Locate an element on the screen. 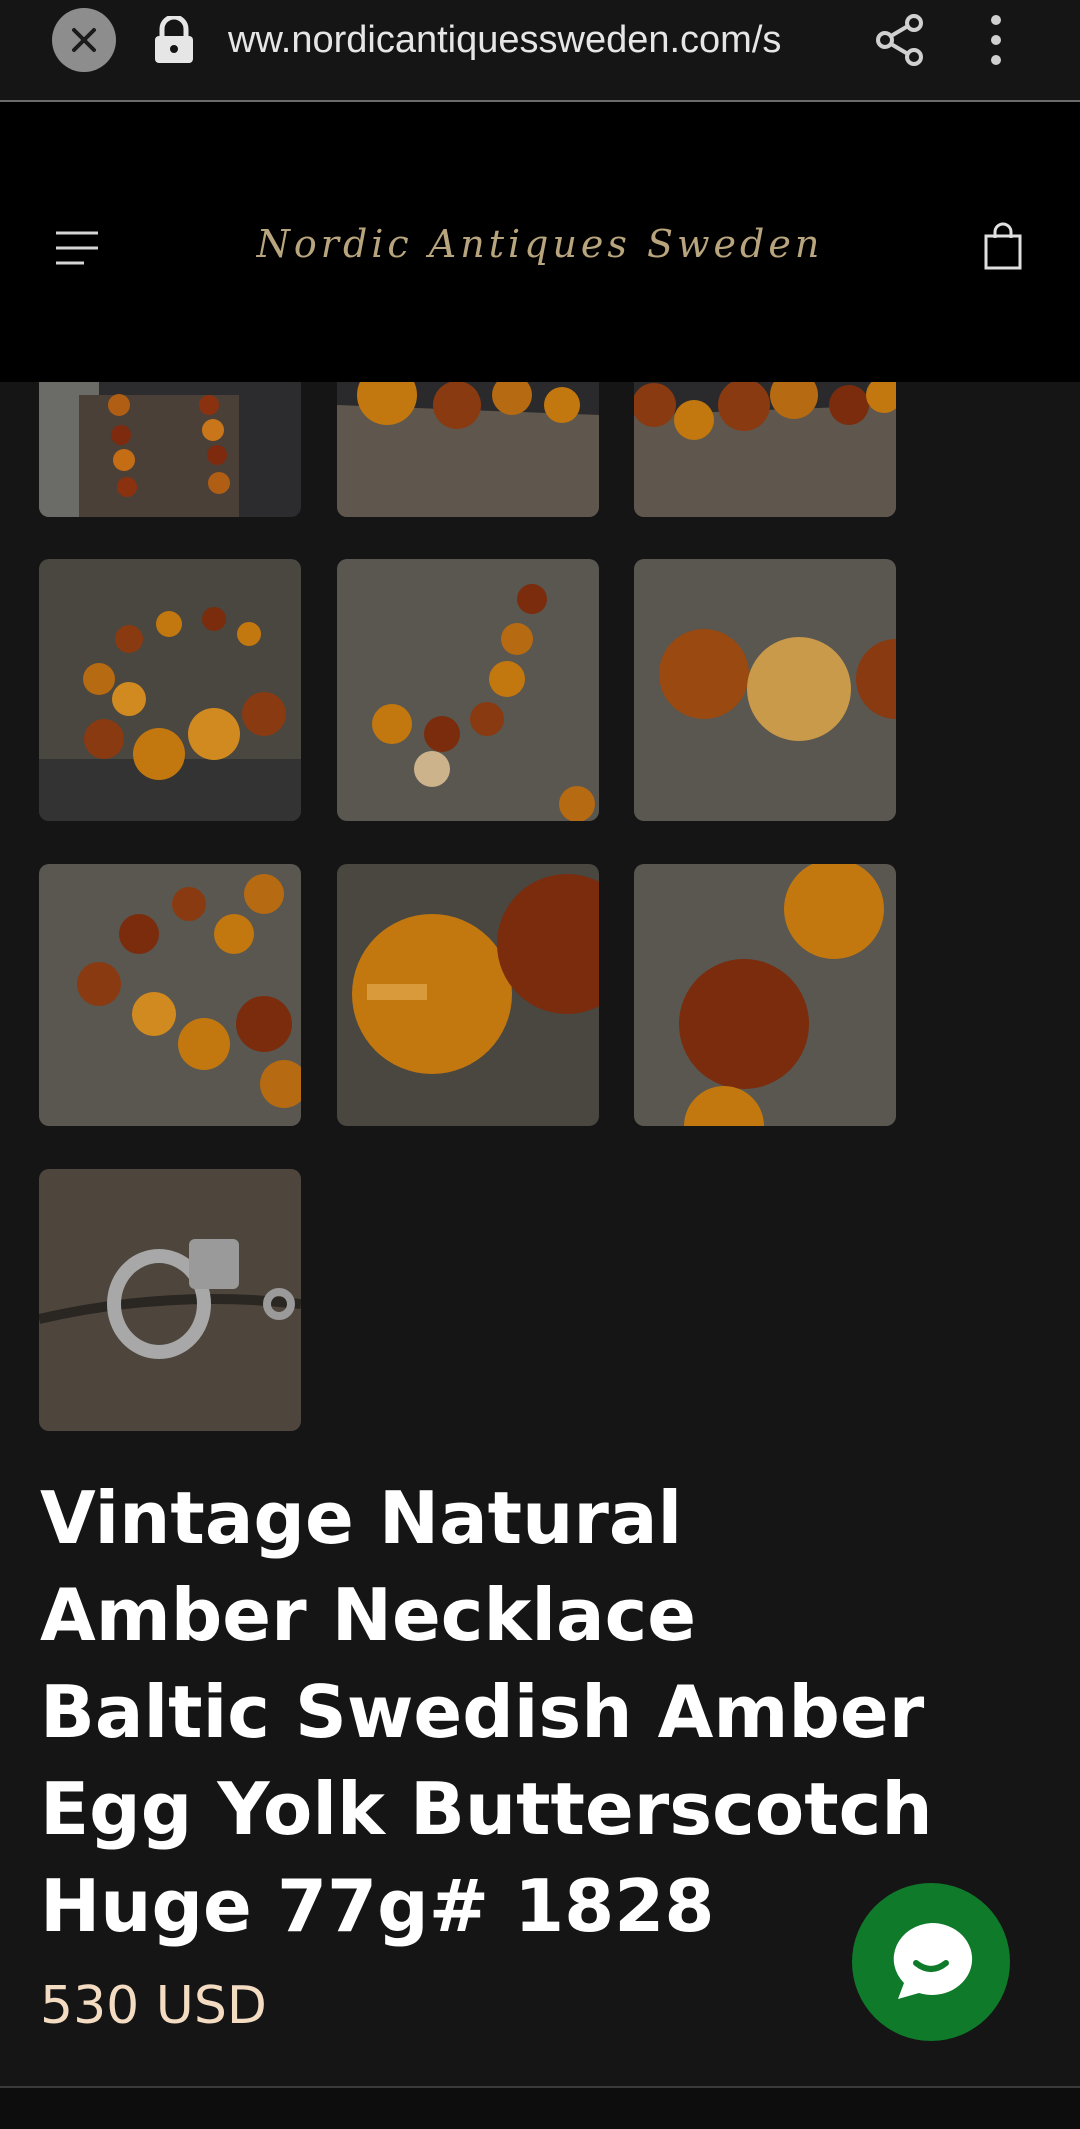 This screenshot has width=1080, height=2129. chat-button is located at coordinates (931, 1962).